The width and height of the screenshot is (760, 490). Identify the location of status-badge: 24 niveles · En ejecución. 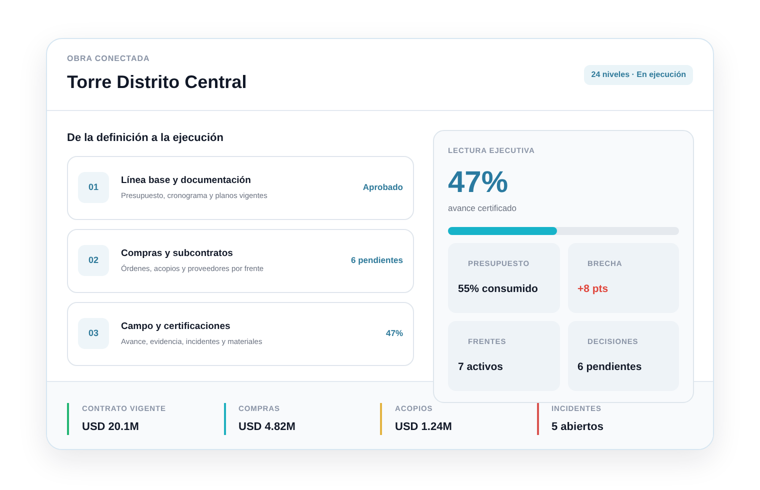
(638, 74).